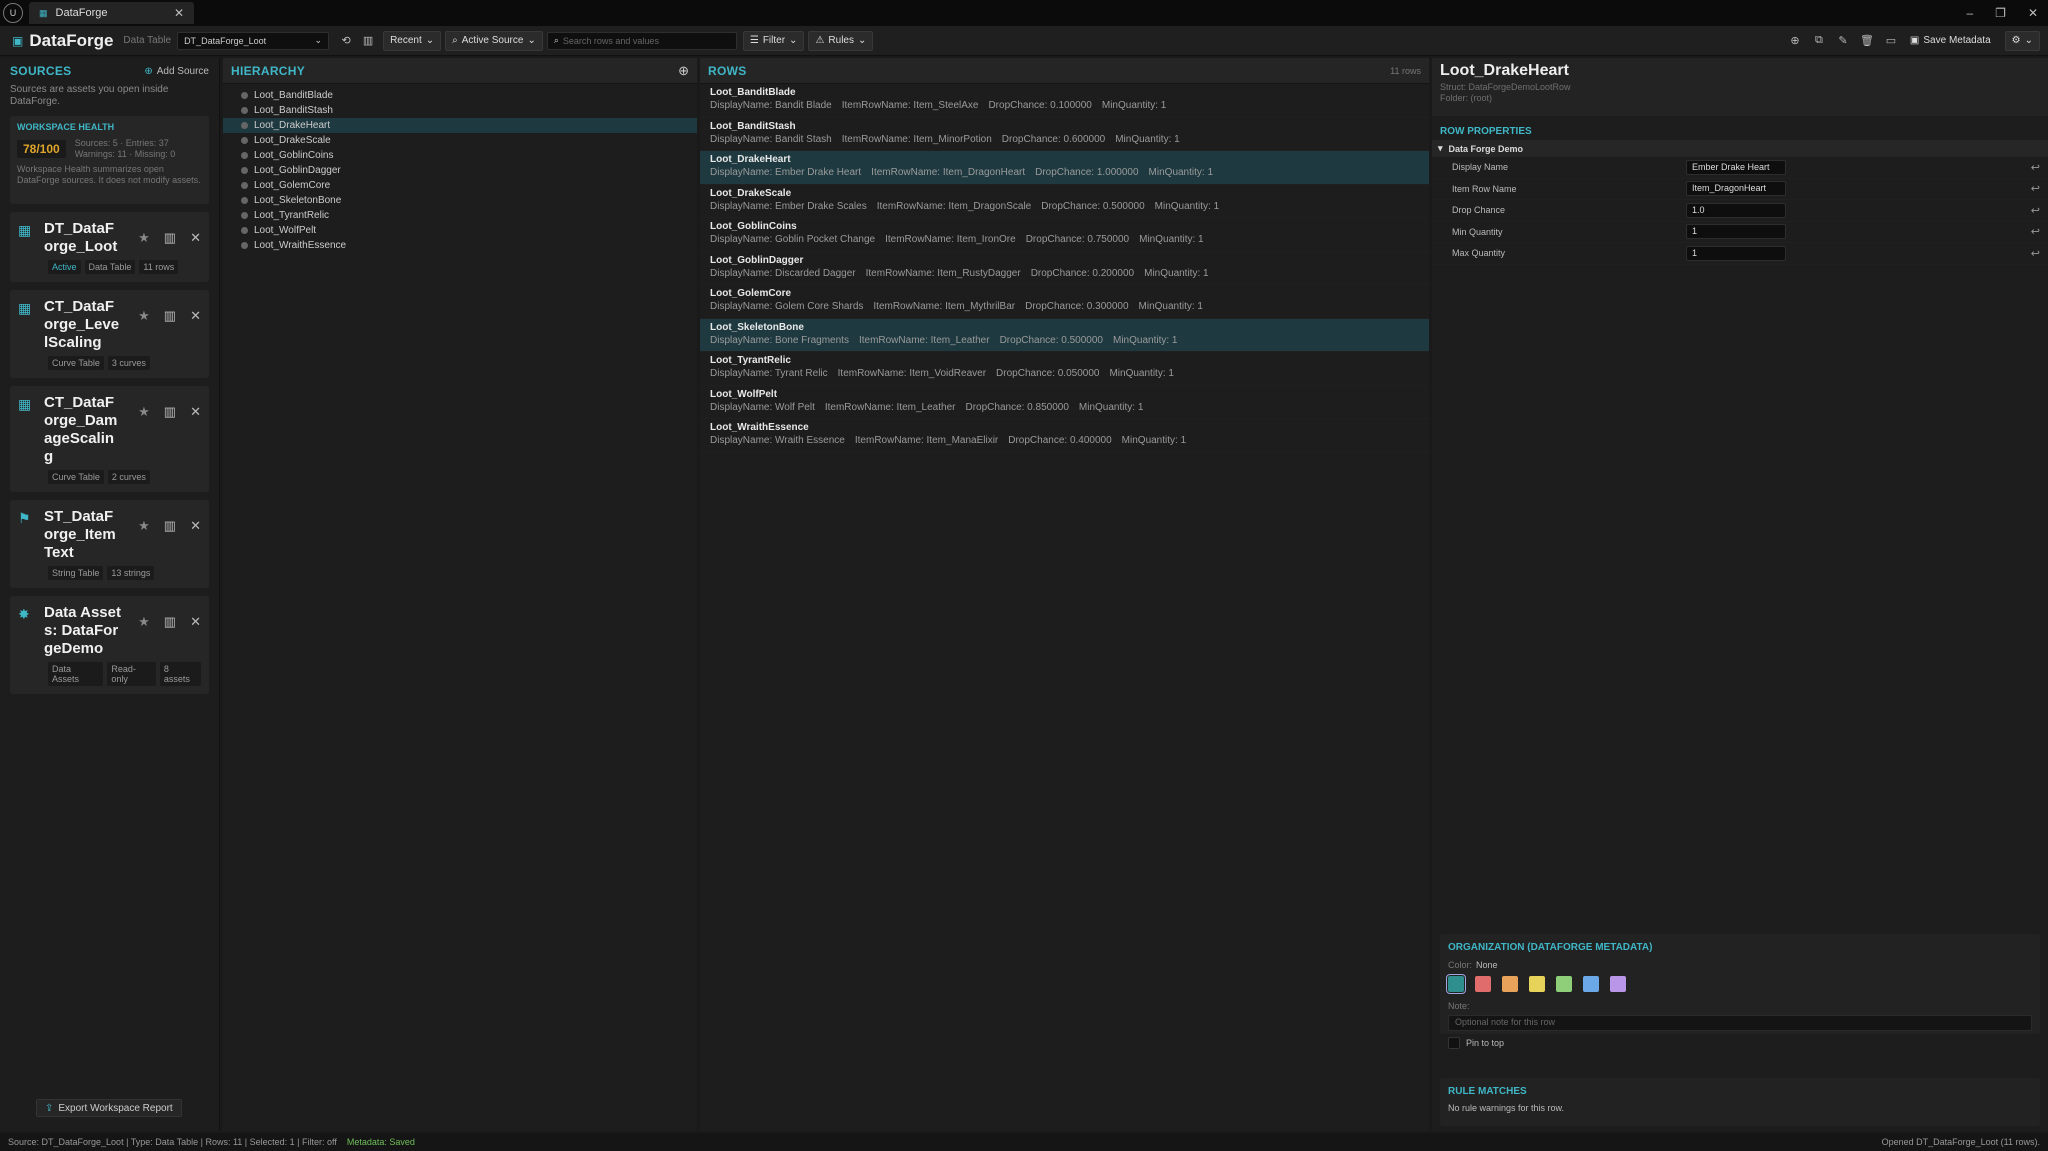 This screenshot has height=1151, width=2048. Describe the element at coordinates (1485, 1043) in the screenshot. I see `pin-label: Pin to top` at that location.